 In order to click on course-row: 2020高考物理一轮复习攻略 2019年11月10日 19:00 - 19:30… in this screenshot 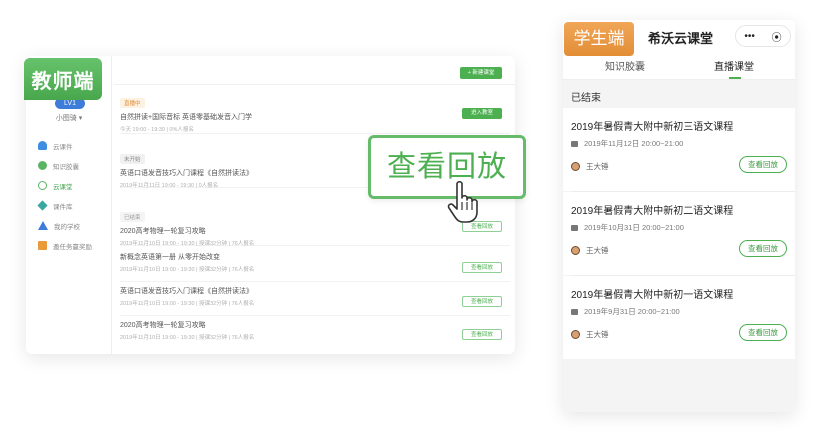, I will do `click(315, 334)`.